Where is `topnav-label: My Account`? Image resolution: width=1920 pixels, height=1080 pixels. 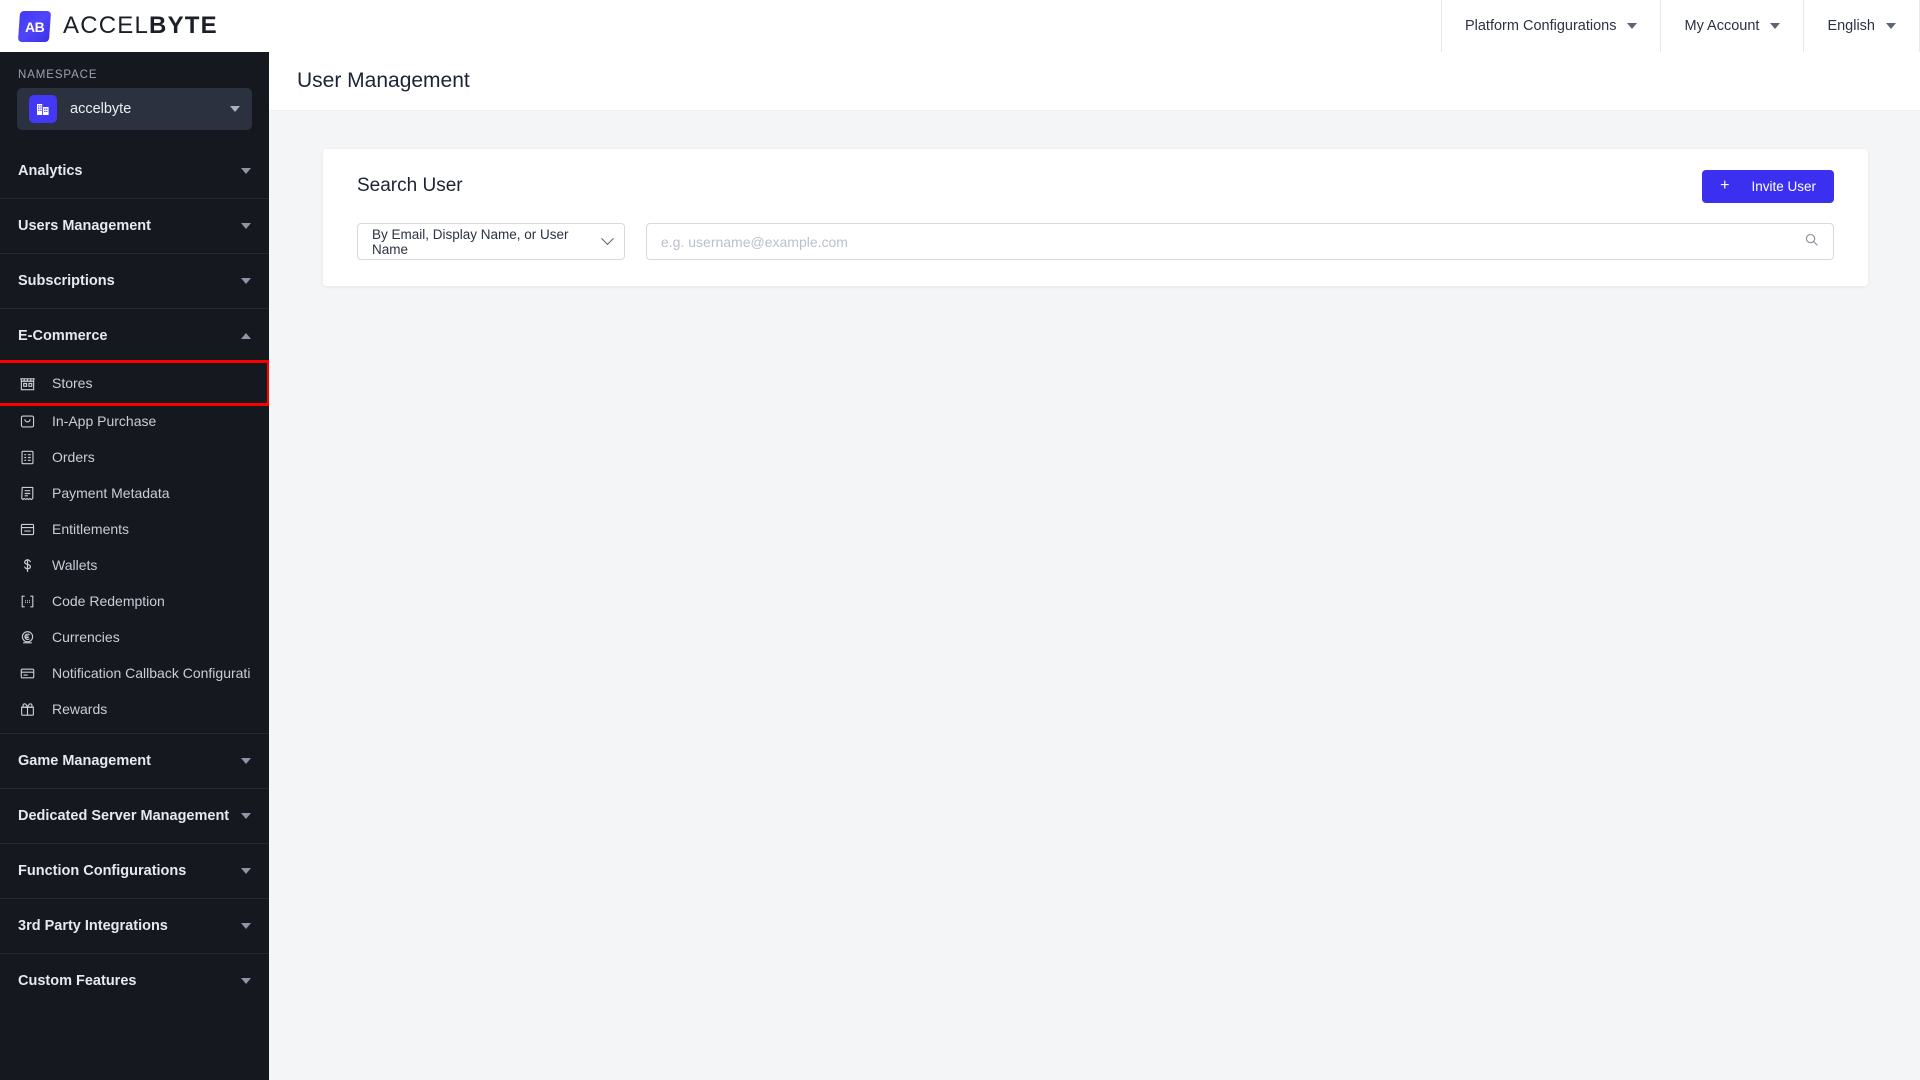
topnav-label: My Account is located at coordinates (1722, 26).